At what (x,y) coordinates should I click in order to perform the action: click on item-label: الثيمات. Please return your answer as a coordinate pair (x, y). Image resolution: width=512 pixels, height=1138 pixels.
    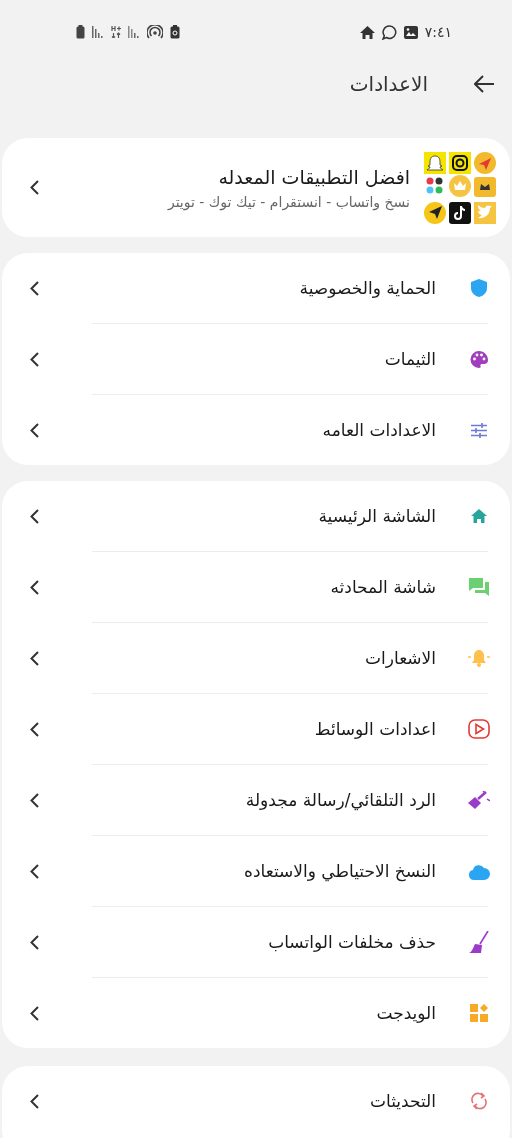
    Looking at the image, I should click on (410, 359).